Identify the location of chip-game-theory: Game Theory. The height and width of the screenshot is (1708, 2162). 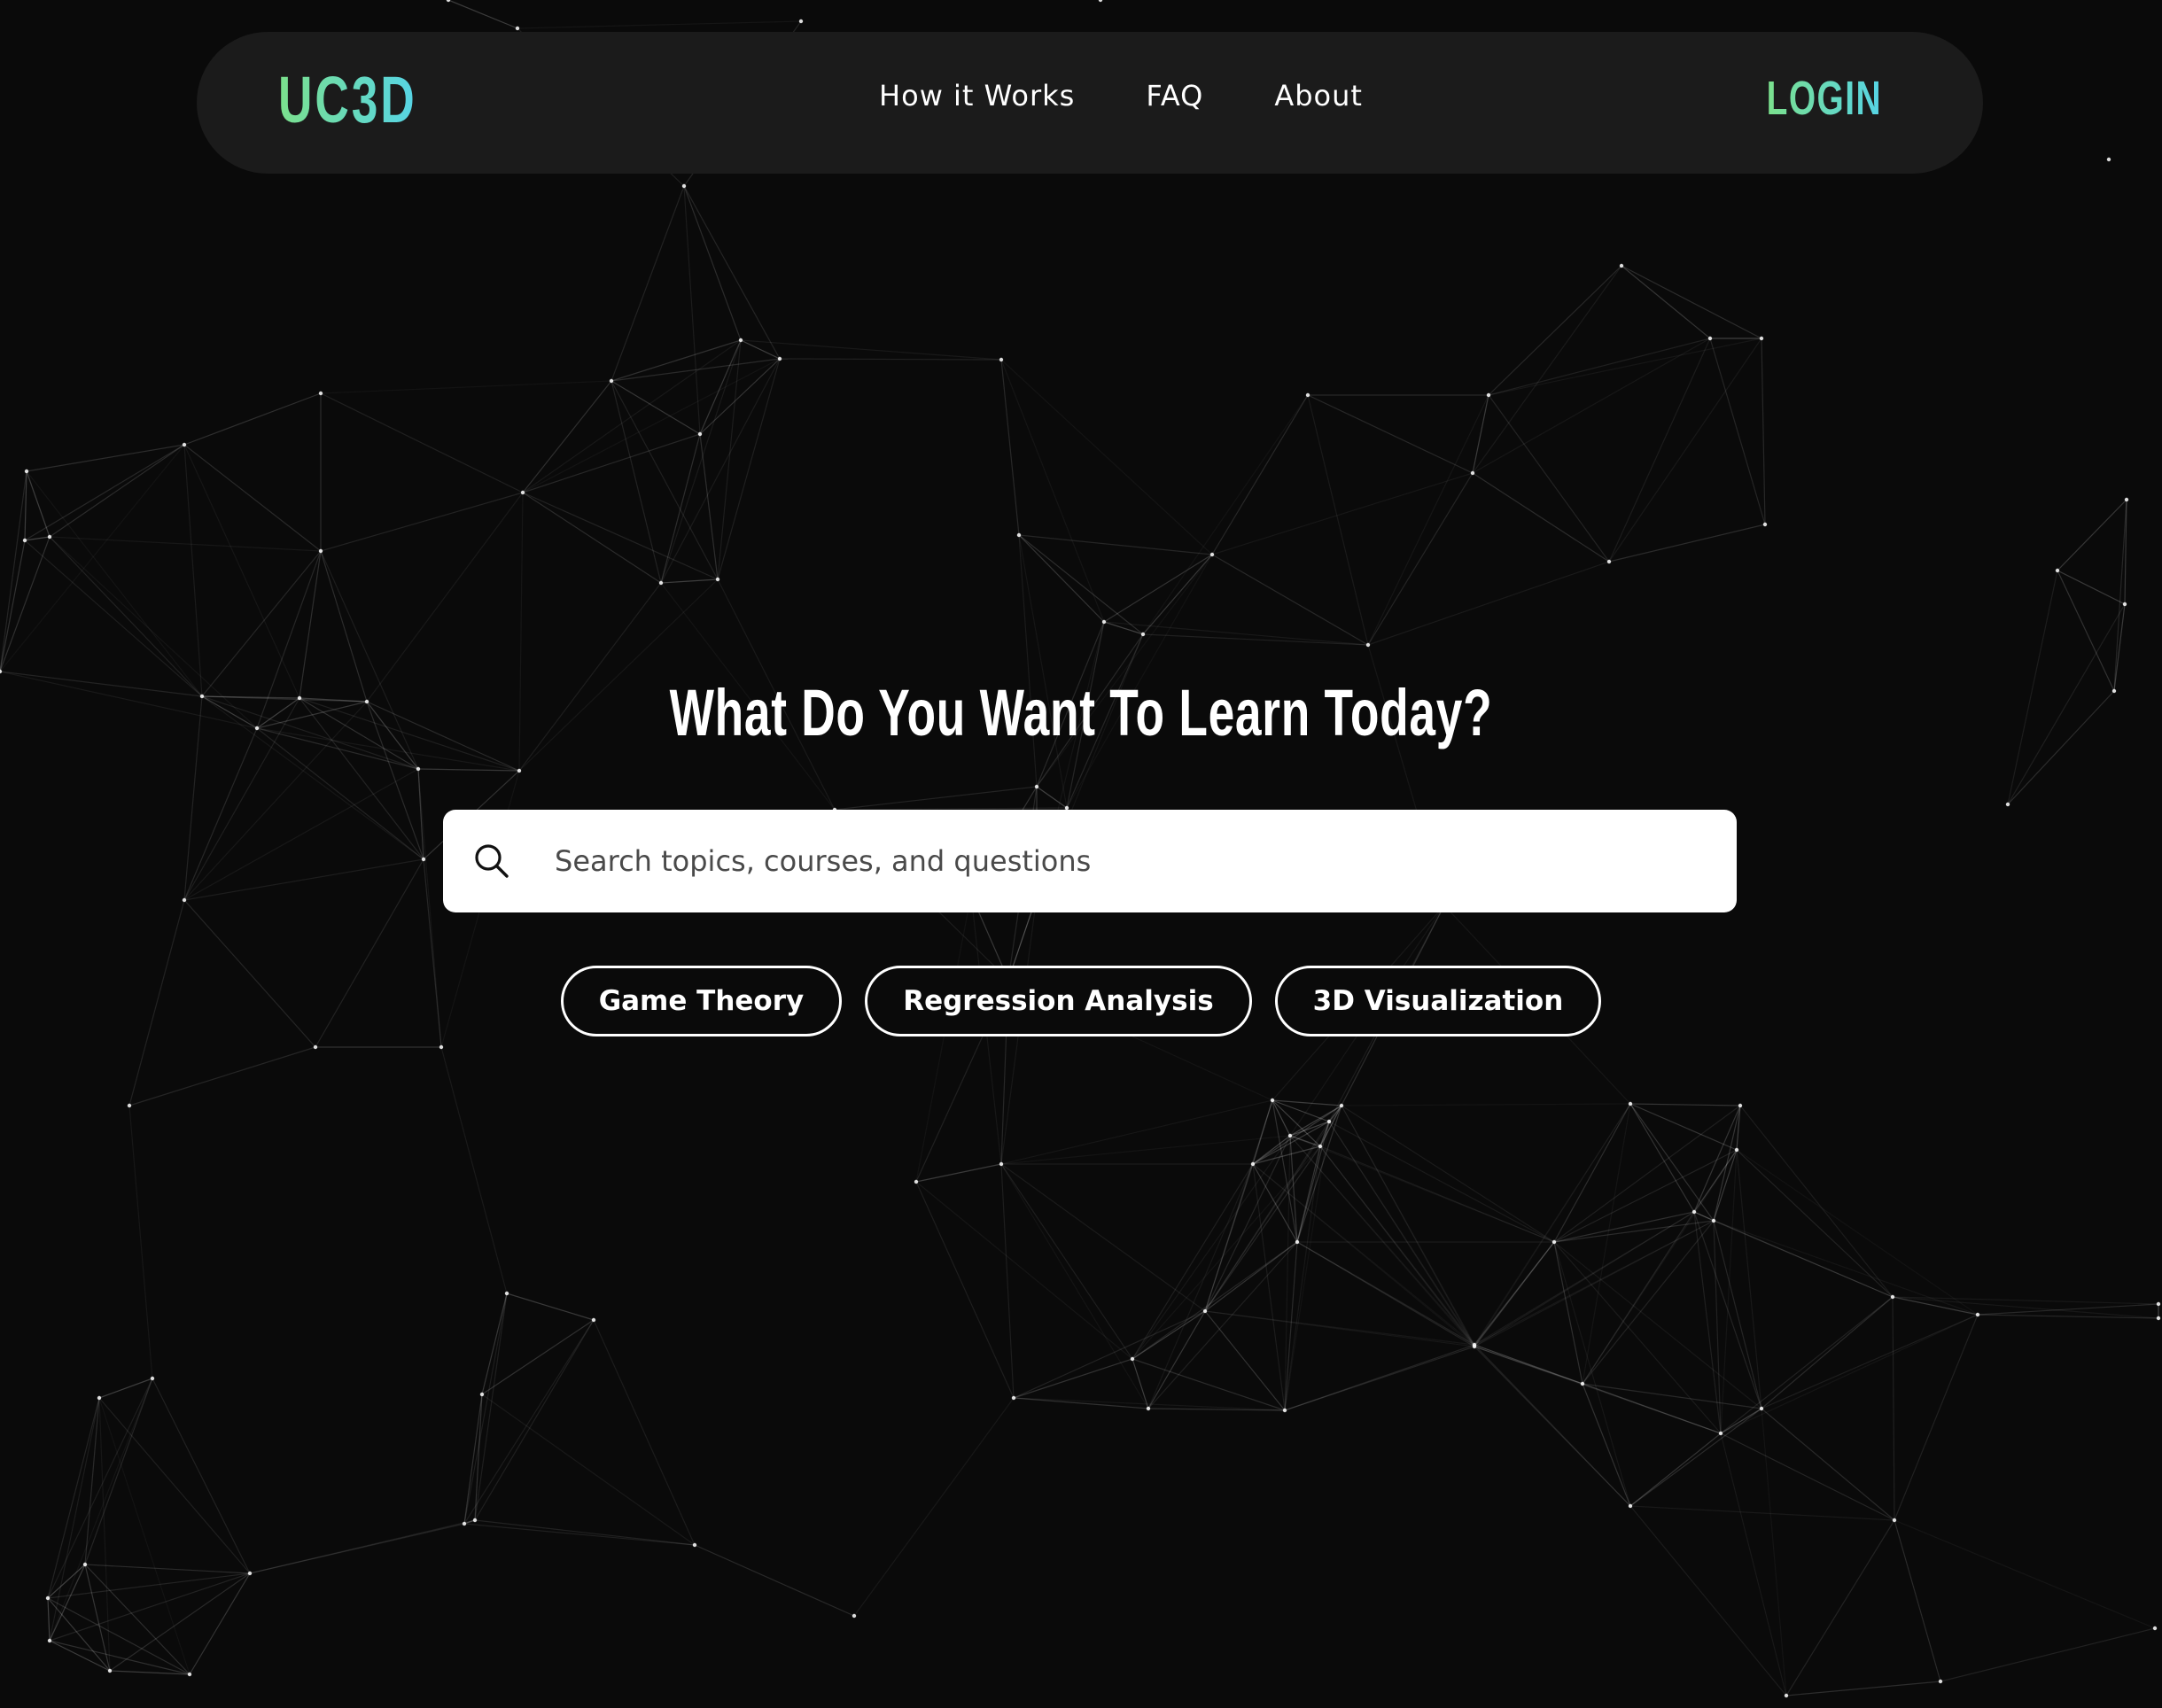
(702, 1001).